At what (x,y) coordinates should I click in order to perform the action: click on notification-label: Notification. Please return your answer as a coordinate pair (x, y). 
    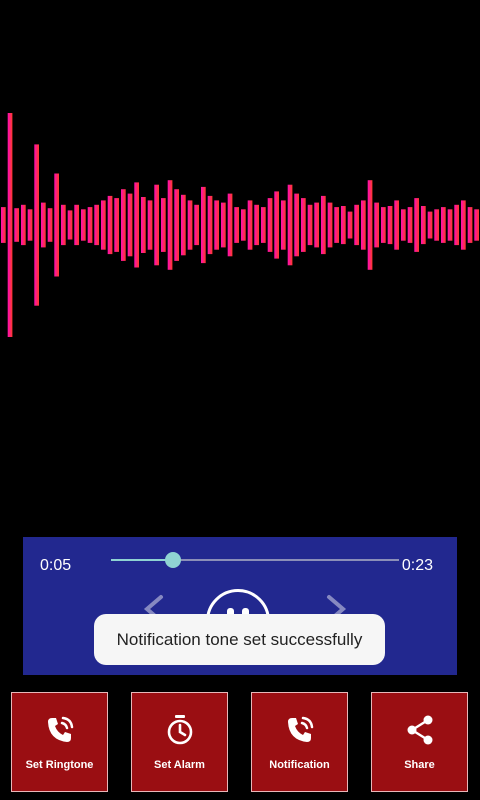
    Looking at the image, I should click on (299, 765).